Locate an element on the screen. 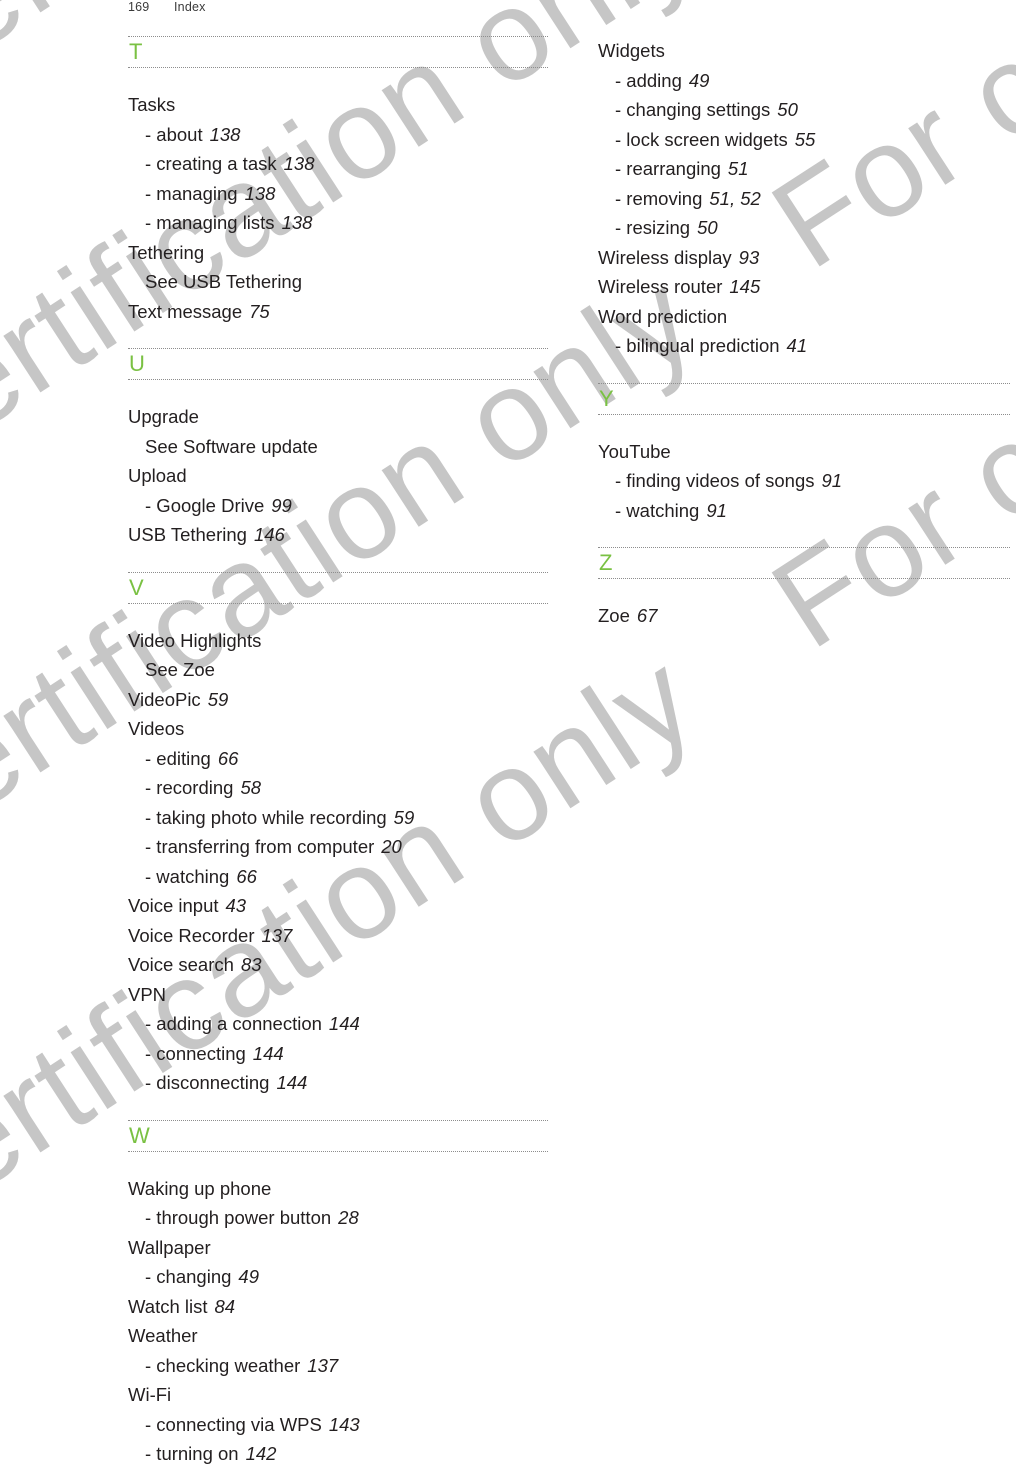 This screenshot has width=1016, height=1469. entry-label: - checking weather is located at coordinates (223, 1365).